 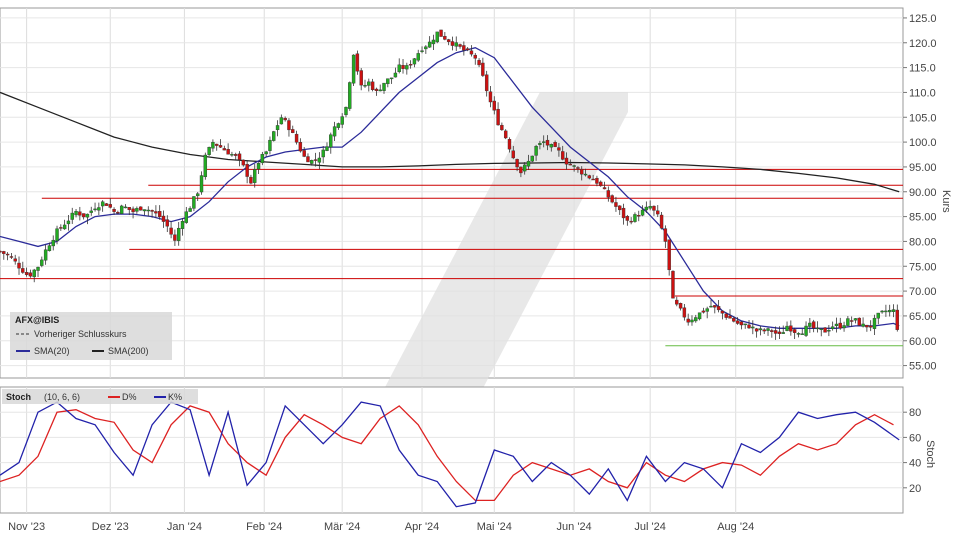 What do you see at coordinates (80, 334) in the screenshot?
I see `legend-prev-close: Vorheriger Schlusskurs` at bounding box center [80, 334].